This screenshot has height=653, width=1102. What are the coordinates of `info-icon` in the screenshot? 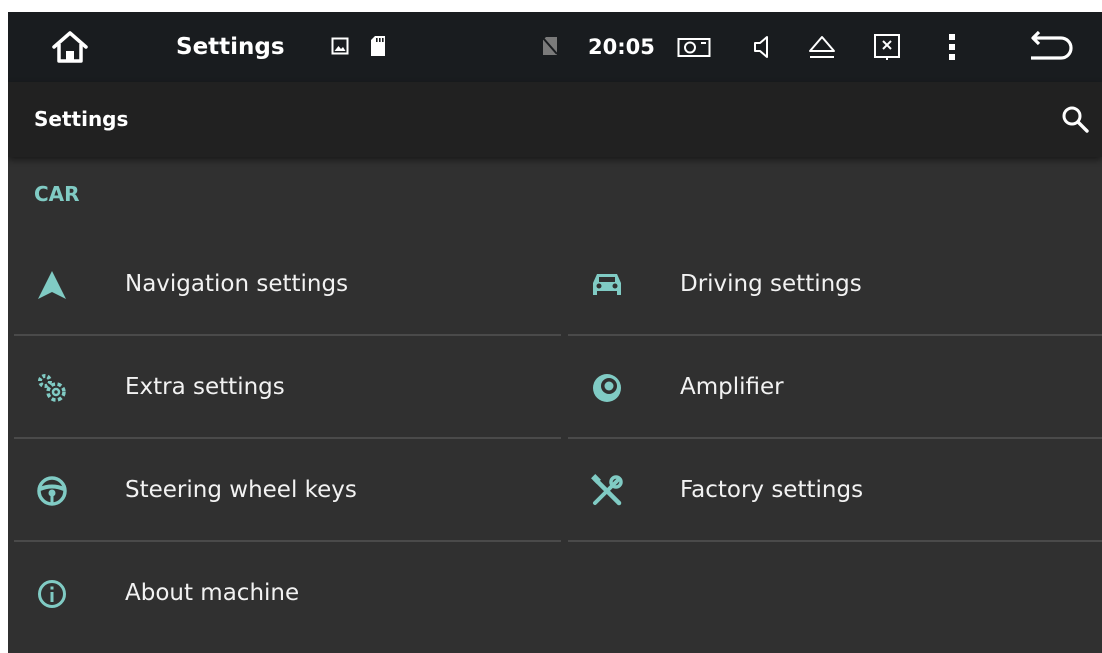 It's located at (52, 594).